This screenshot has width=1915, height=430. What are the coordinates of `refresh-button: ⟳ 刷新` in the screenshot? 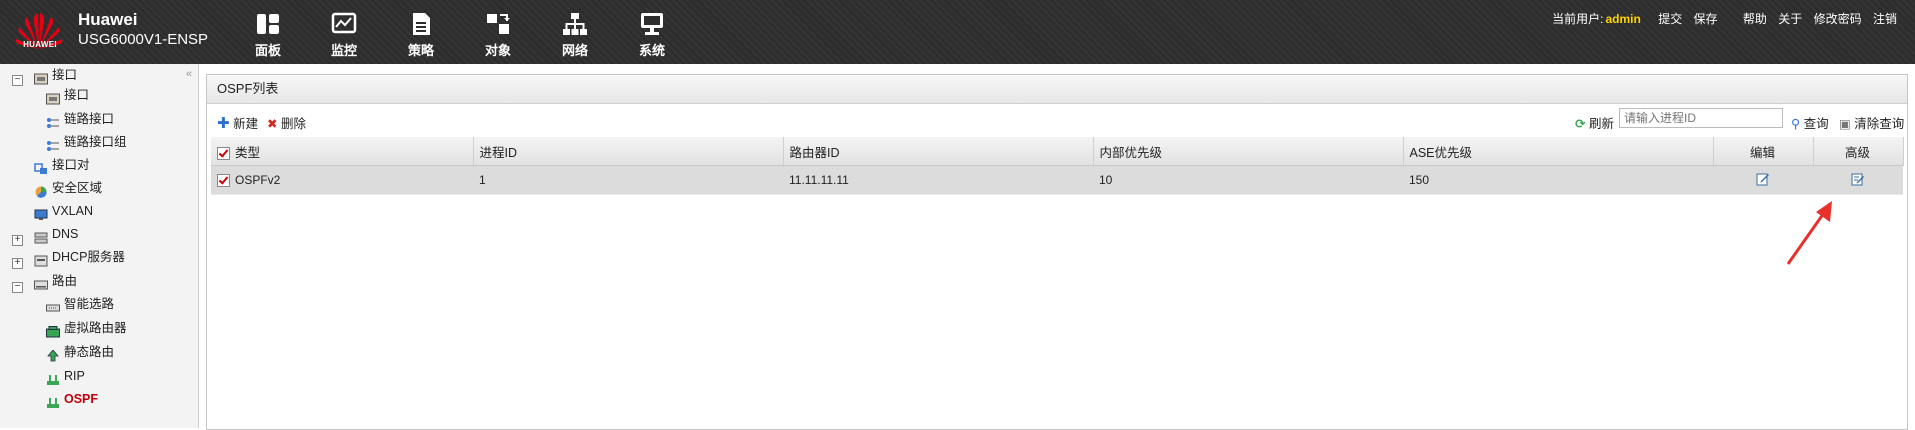 It's located at (1594, 122).